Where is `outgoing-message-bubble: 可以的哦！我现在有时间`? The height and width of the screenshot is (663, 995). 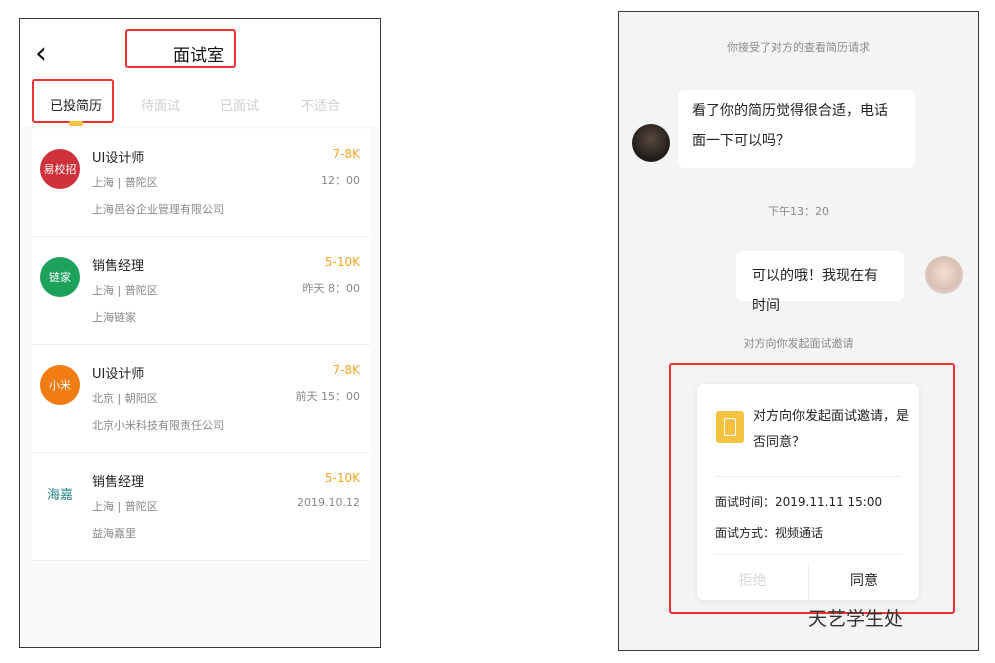 outgoing-message-bubble: 可以的哦！我现在有时间 is located at coordinates (820, 282).